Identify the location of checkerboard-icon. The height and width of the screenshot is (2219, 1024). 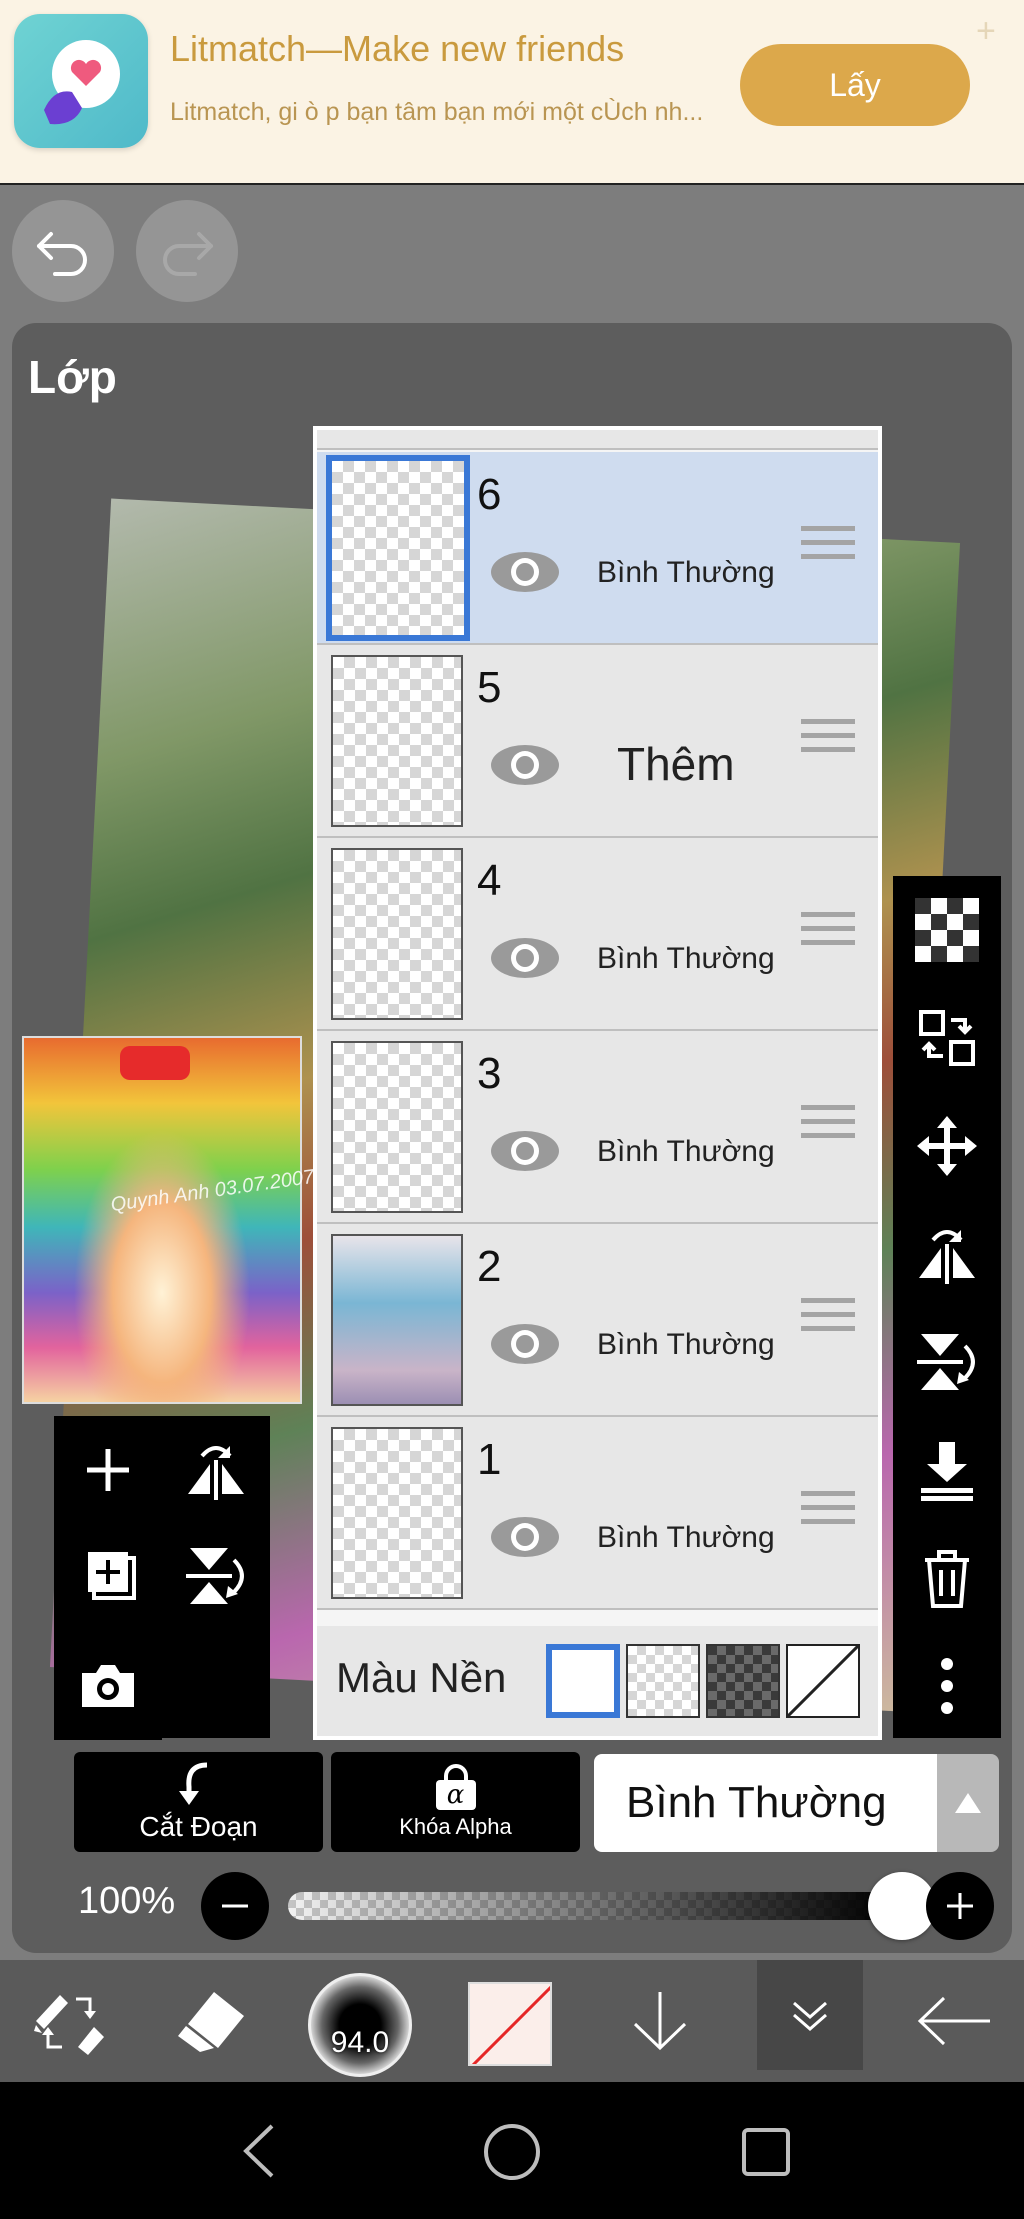
(947, 930).